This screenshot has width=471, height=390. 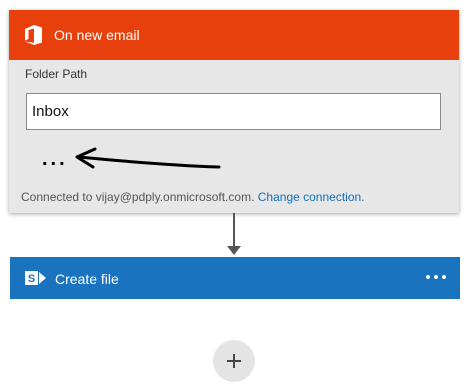 I want to click on hand-drawn-arrow-icon, so click(x=148, y=158).